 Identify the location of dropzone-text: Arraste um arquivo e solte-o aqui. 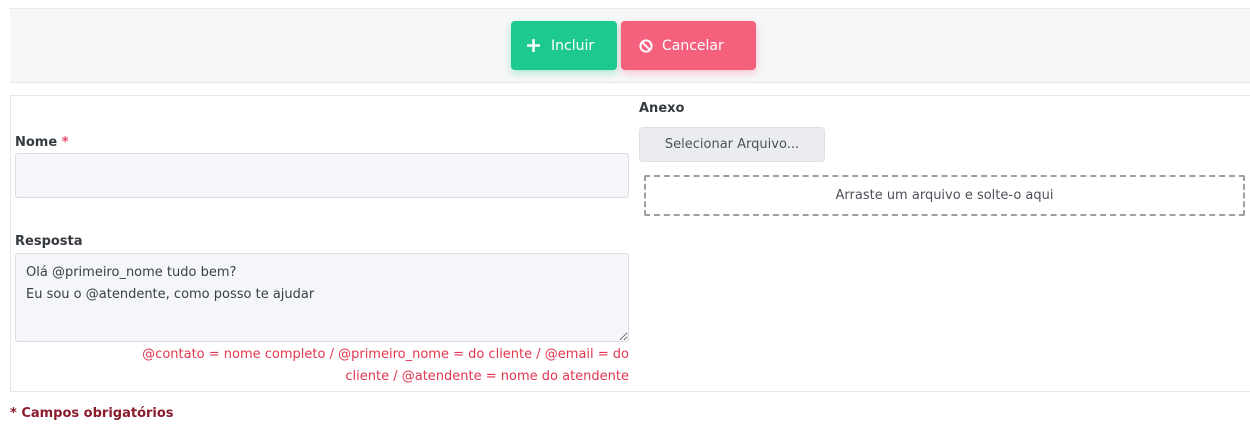
(944, 195).